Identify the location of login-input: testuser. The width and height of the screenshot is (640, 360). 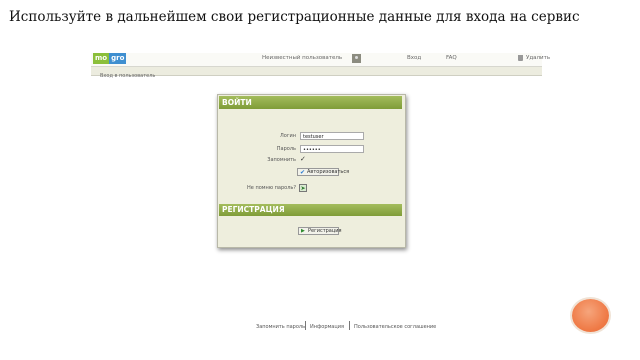
(332, 136).